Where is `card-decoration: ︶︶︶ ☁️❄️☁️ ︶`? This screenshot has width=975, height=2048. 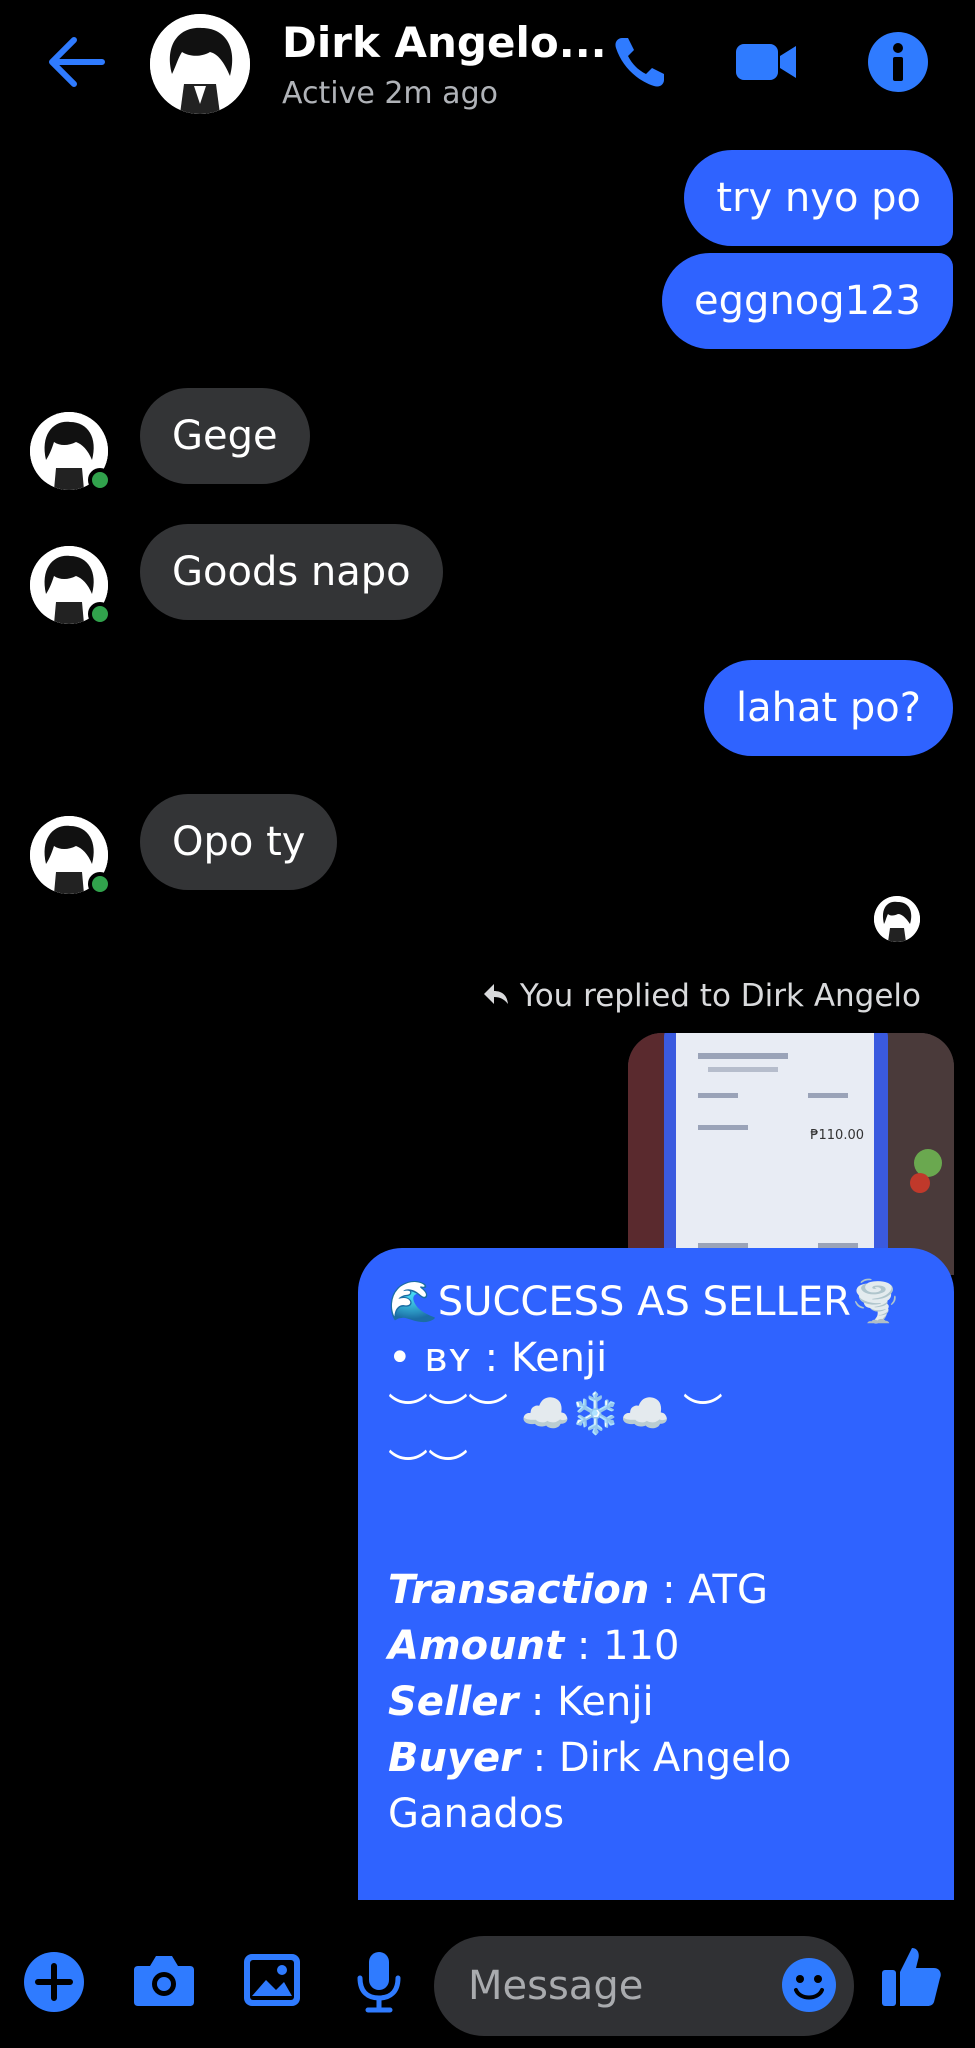 card-decoration: ︶︶︶ ☁️❄️☁️ ︶ is located at coordinates (555, 1414).